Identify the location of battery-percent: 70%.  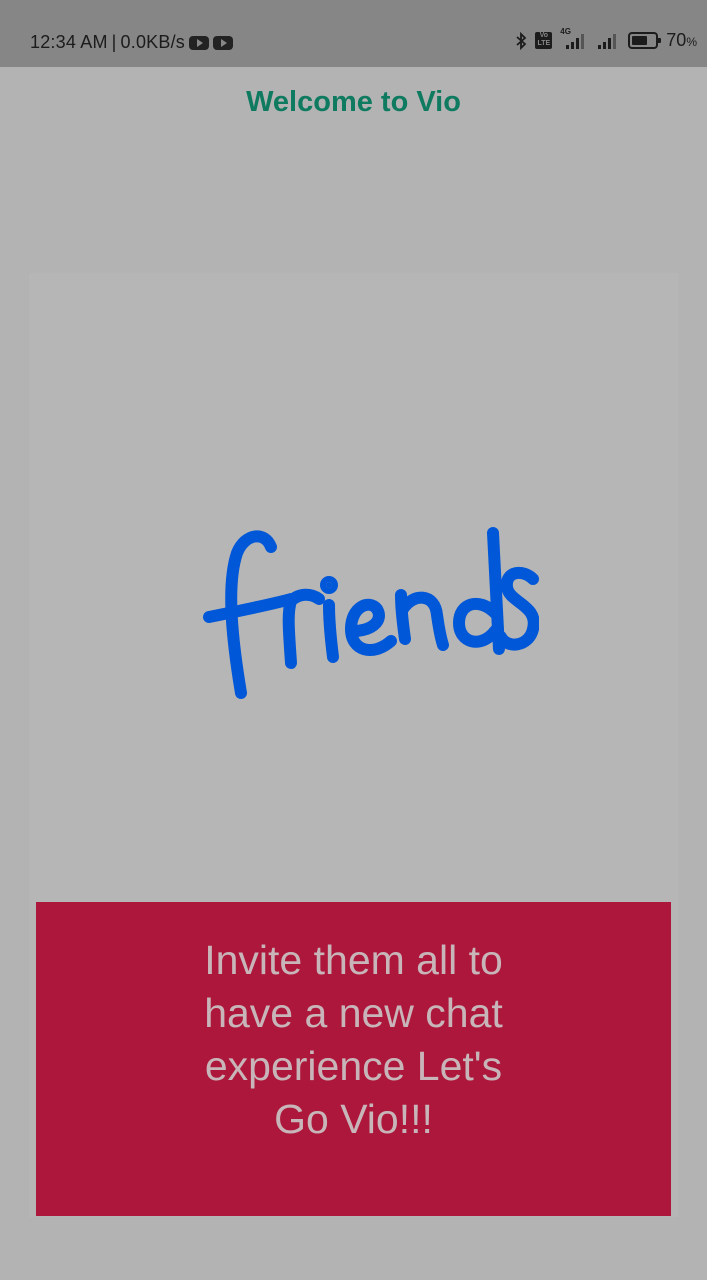
(681, 40).